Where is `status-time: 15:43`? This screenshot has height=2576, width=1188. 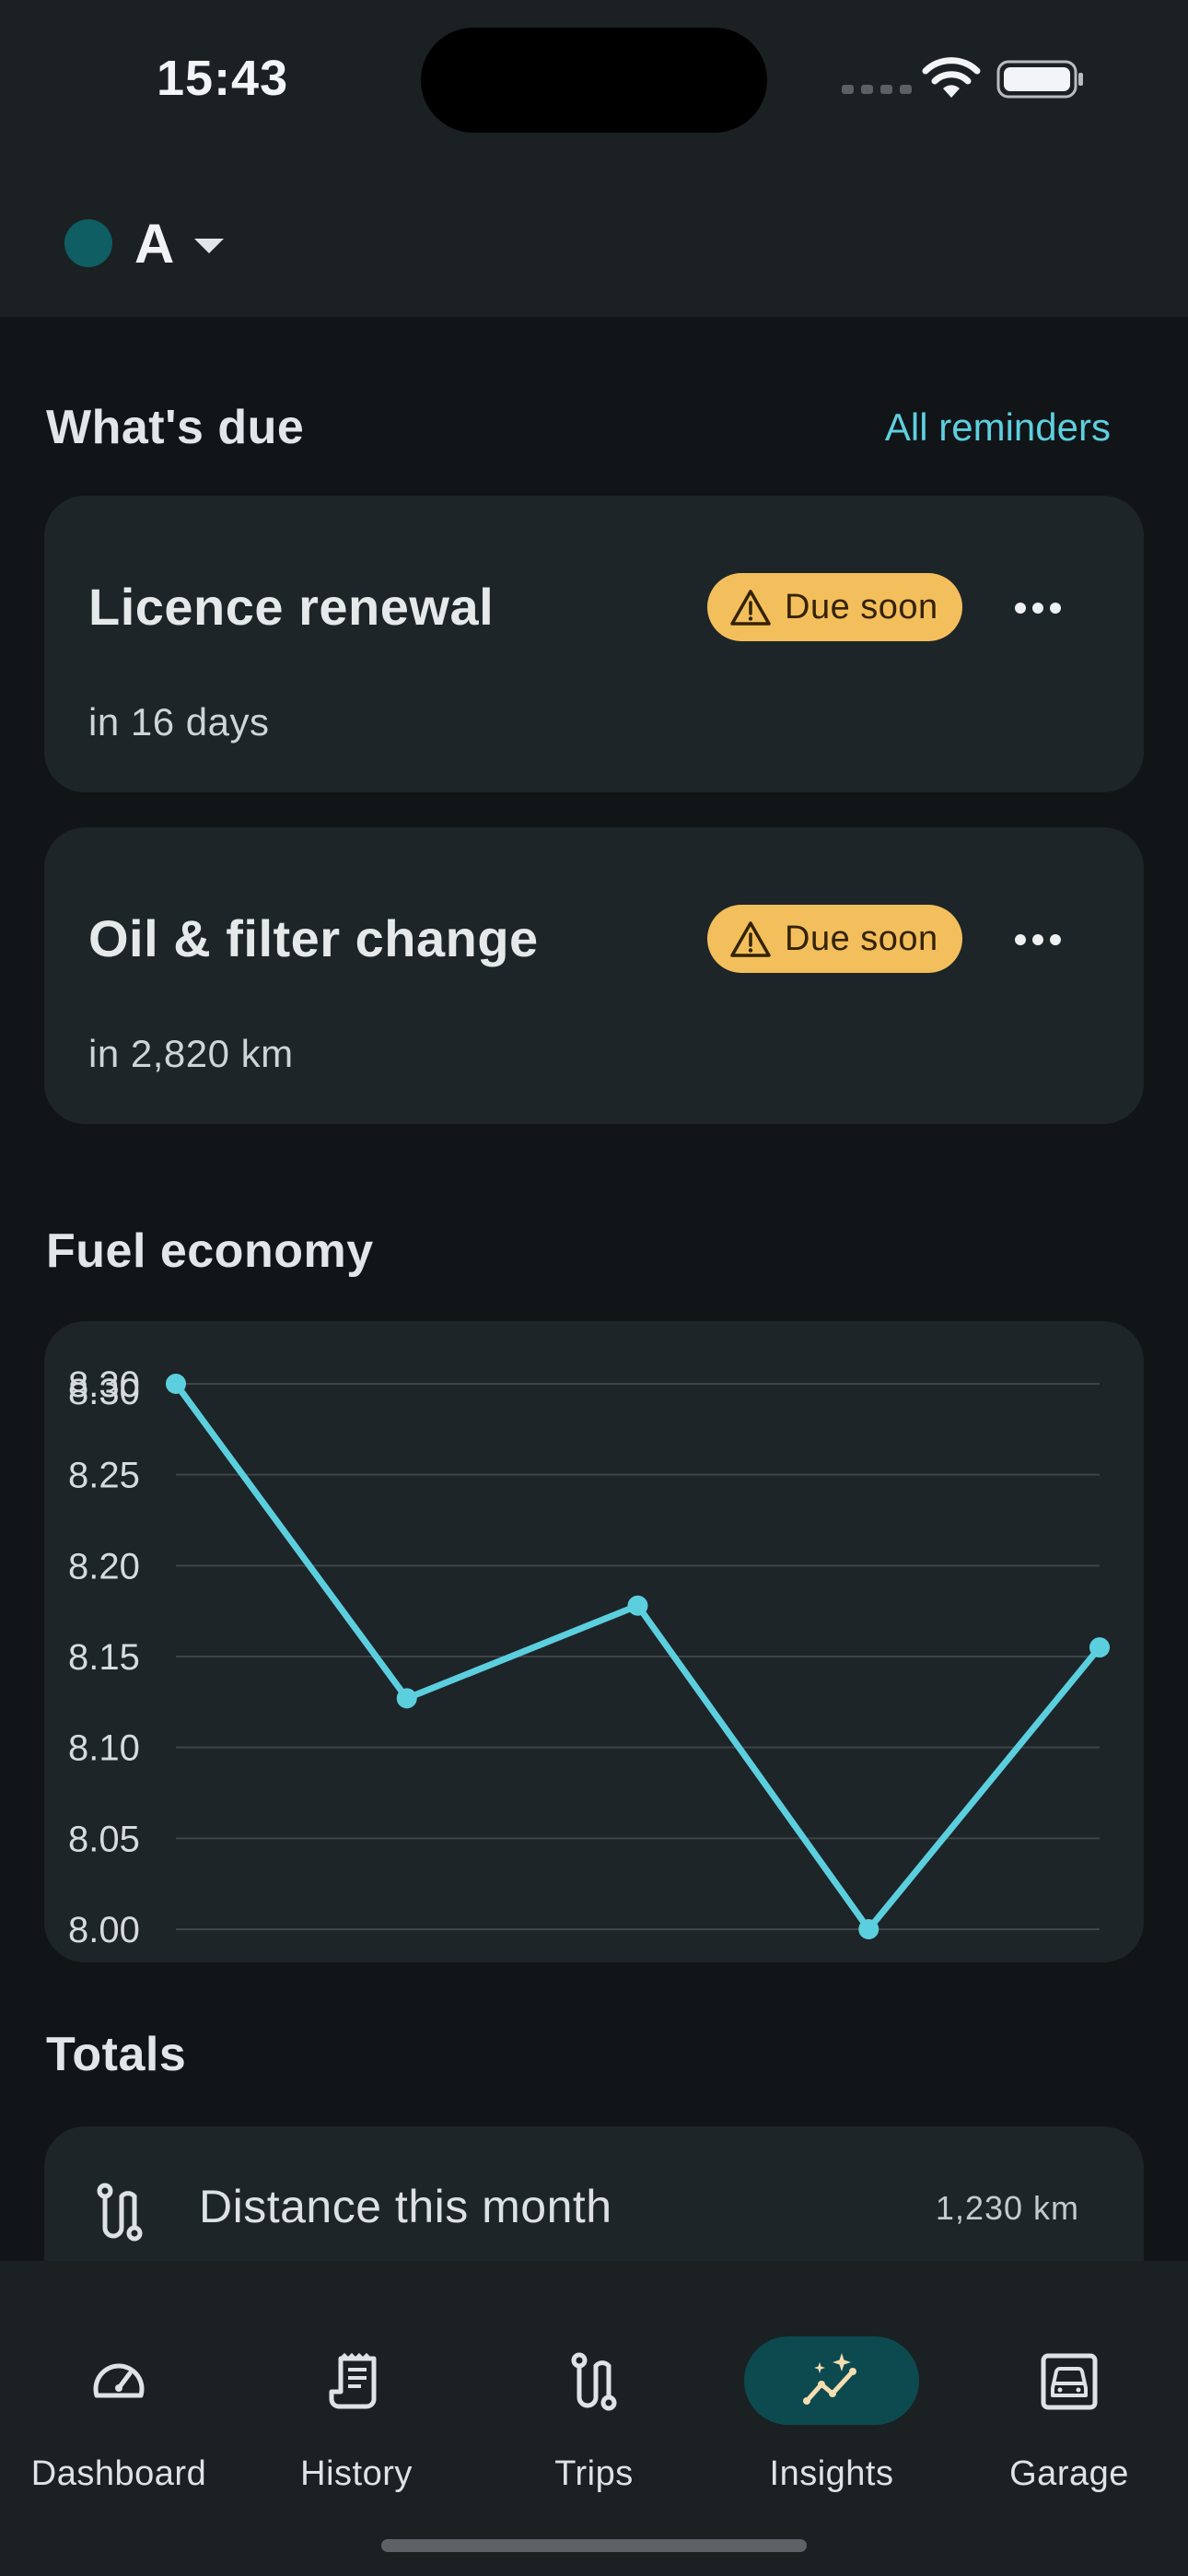 status-time: 15:43 is located at coordinates (223, 78).